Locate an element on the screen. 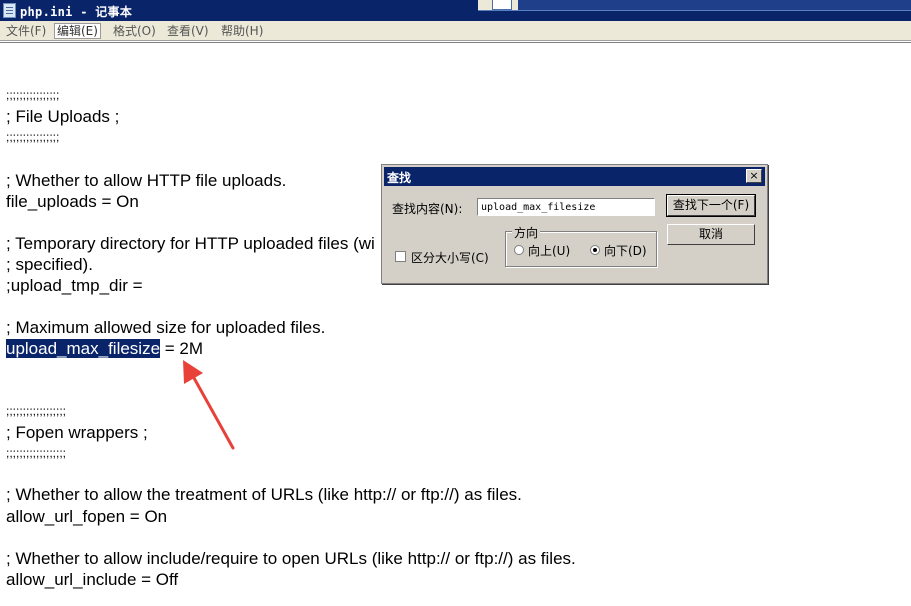 This screenshot has width=911, height=606. find-next-button: 查找下一个(F) is located at coordinates (711, 205).